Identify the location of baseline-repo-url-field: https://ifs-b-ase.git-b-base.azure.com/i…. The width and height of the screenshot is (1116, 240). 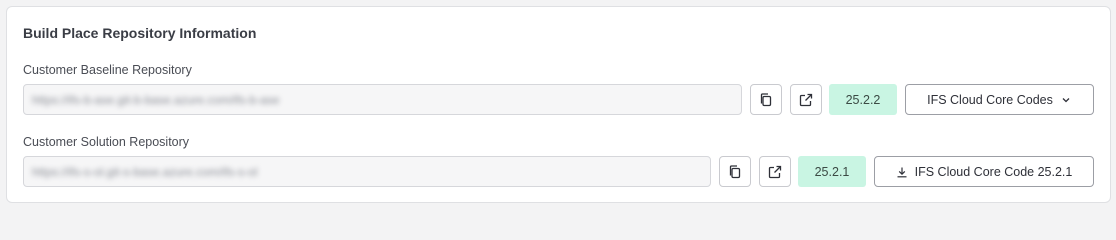
(382, 99).